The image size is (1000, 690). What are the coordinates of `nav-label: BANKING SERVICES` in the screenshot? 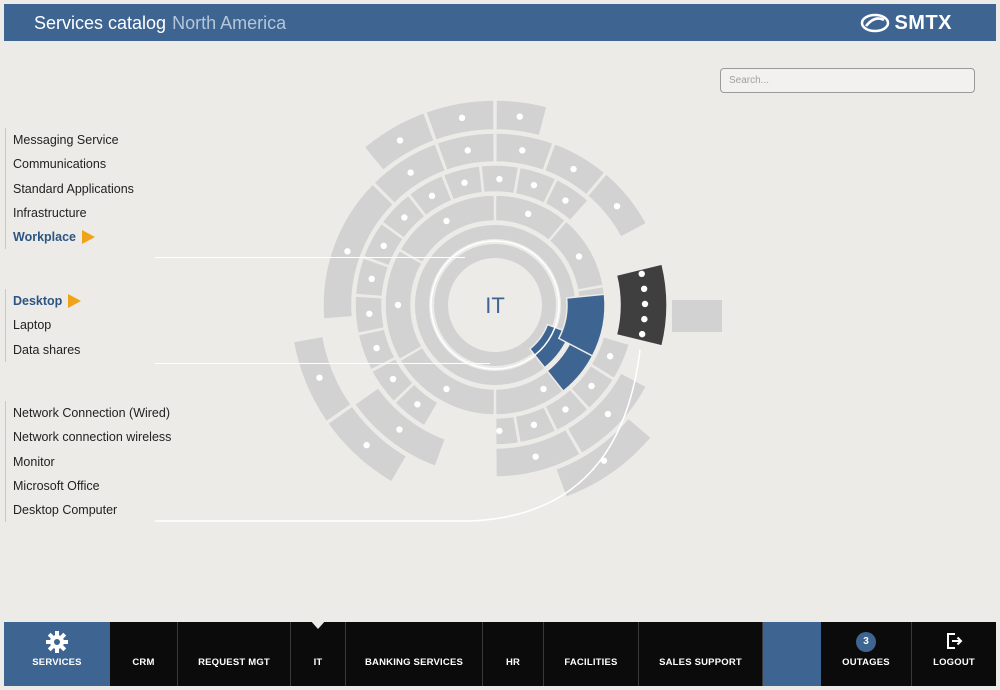 It's located at (414, 662).